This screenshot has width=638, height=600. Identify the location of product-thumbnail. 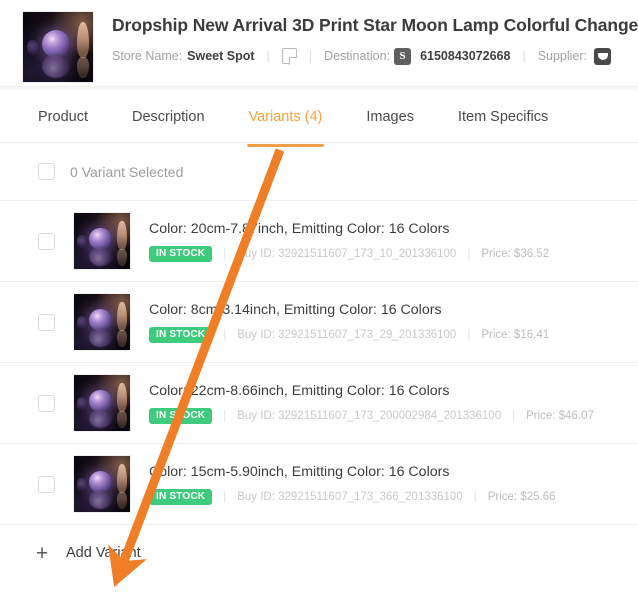
(58, 47).